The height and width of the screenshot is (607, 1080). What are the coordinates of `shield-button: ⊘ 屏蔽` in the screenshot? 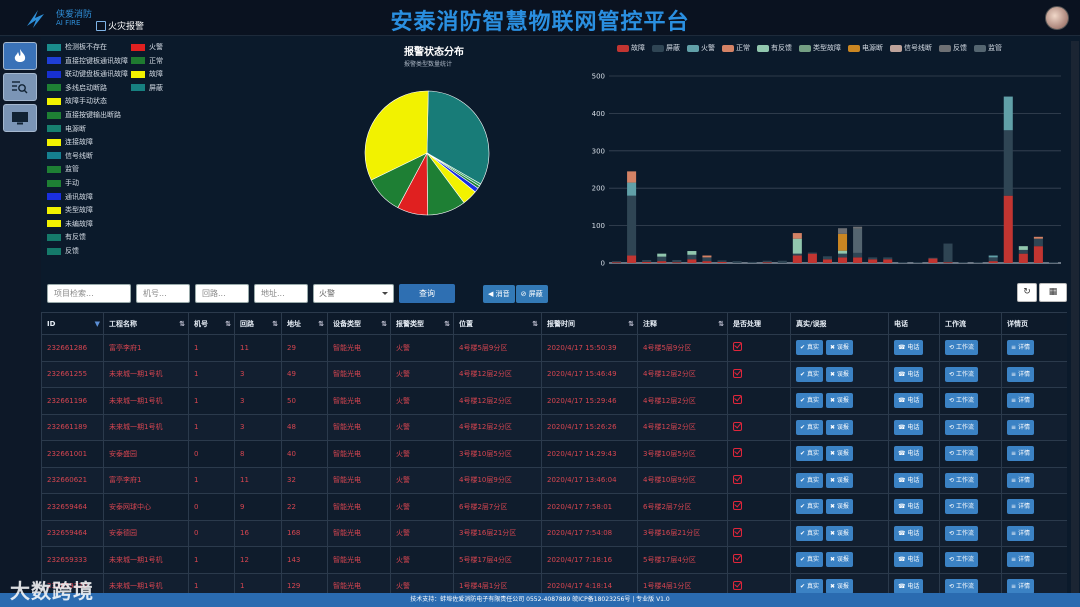 It's located at (531, 294).